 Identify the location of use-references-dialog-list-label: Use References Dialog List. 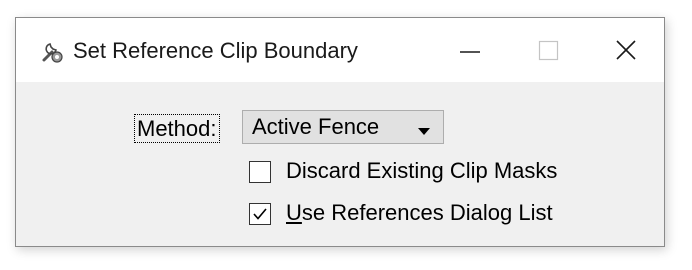
(419, 212).